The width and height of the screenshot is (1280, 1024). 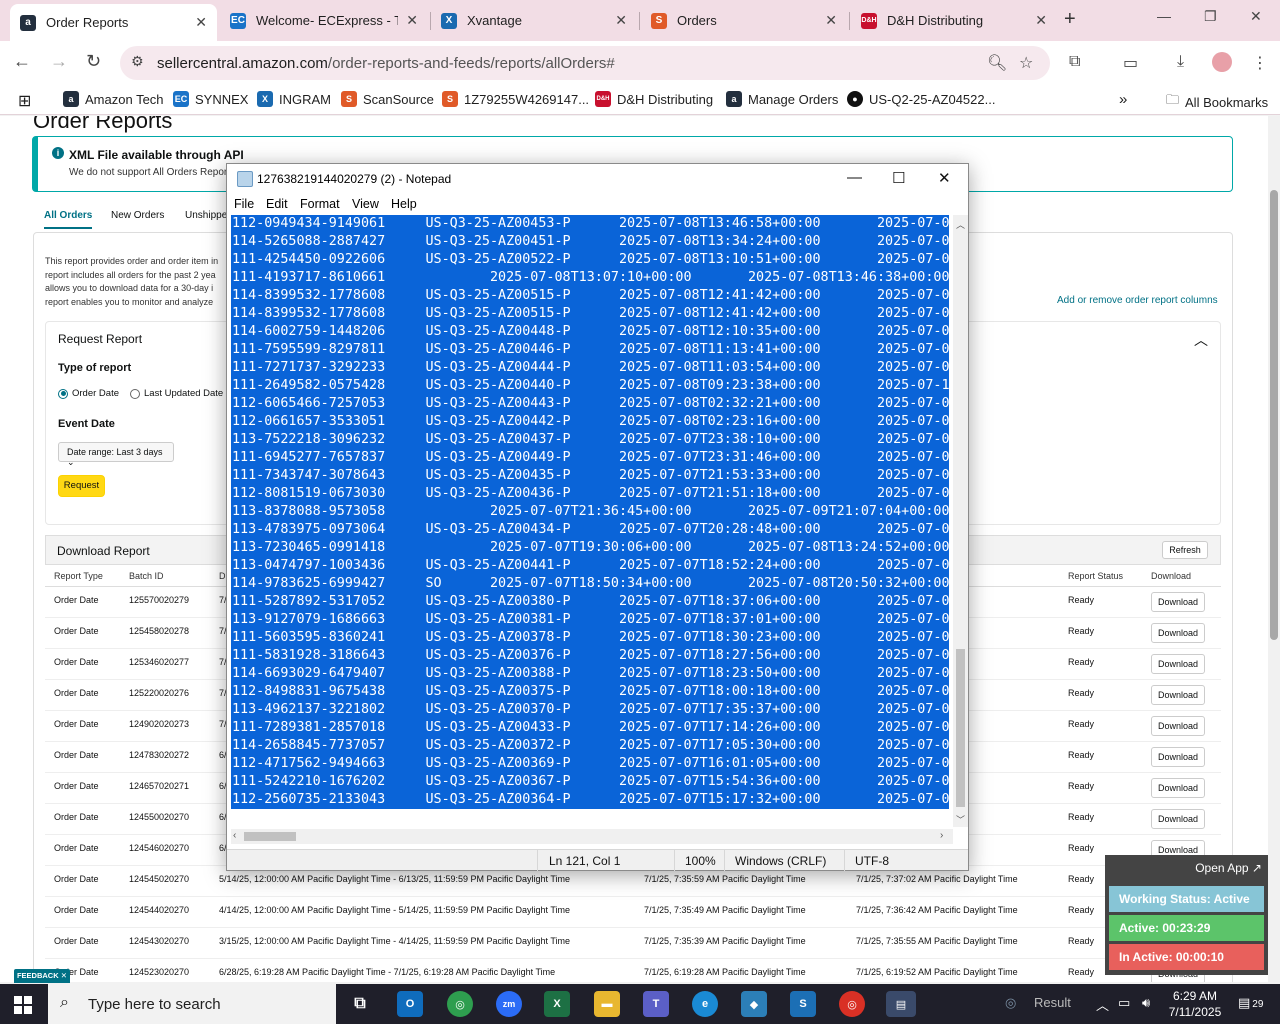 I want to click on network-icon: ▭, so click(x=1124, y=1003).